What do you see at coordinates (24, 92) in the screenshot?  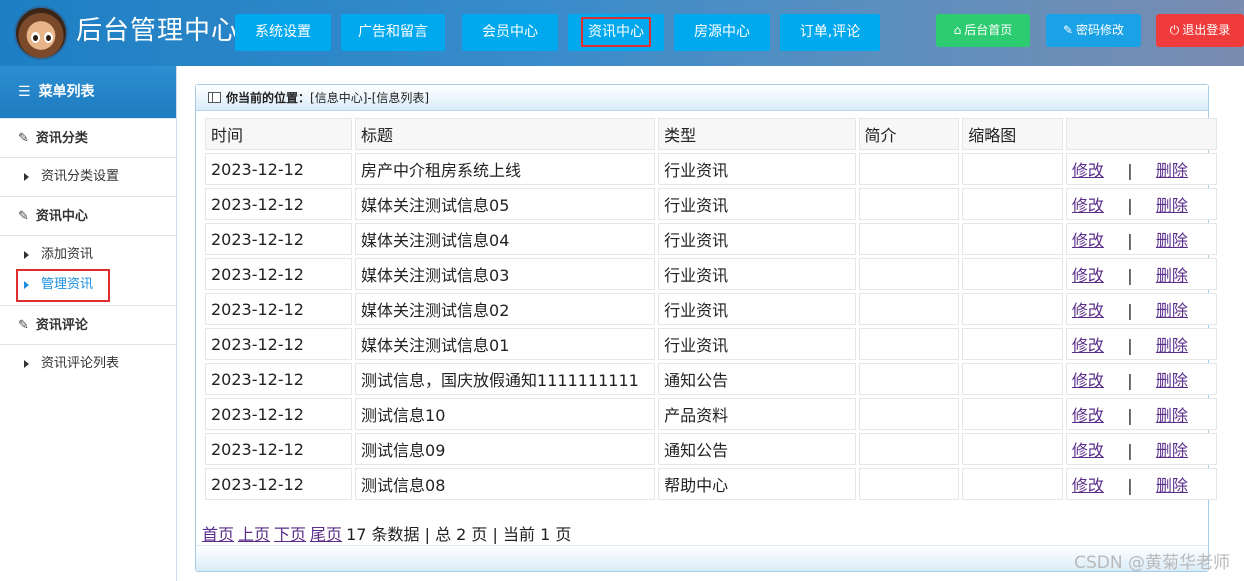 I see `list-icon: ☰` at bounding box center [24, 92].